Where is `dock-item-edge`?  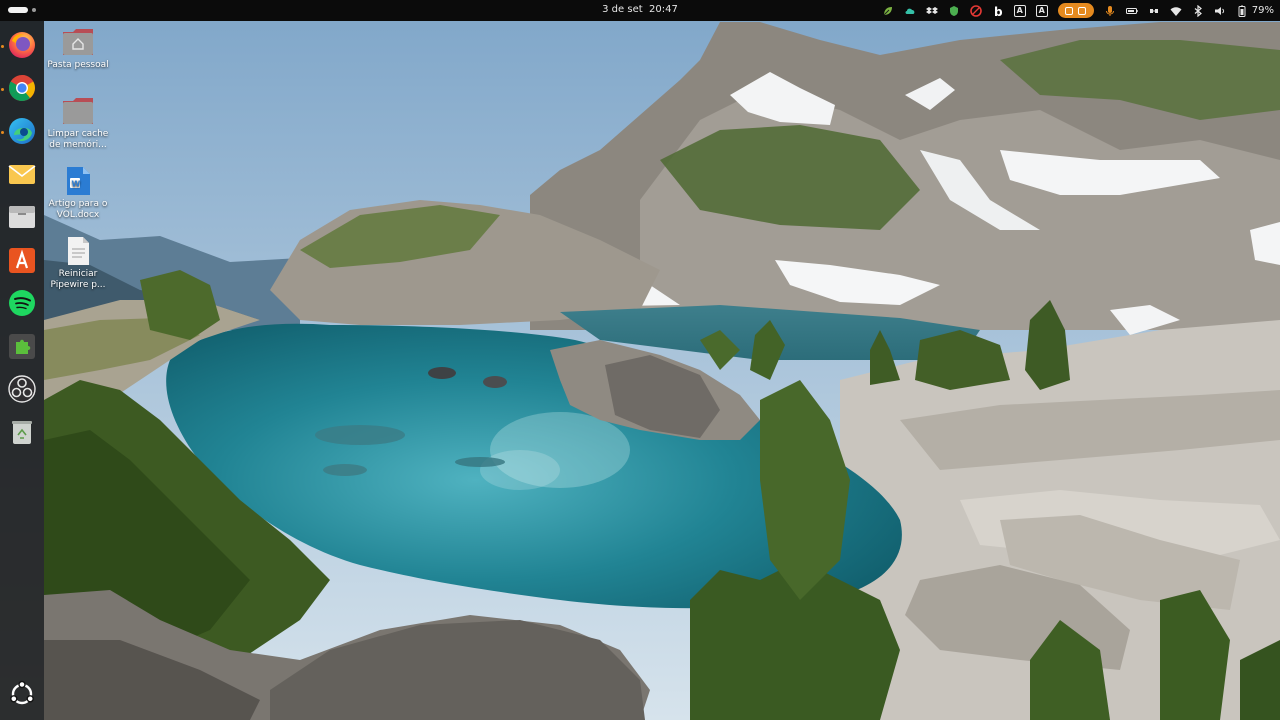
dock-item-edge is located at coordinates (22, 131).